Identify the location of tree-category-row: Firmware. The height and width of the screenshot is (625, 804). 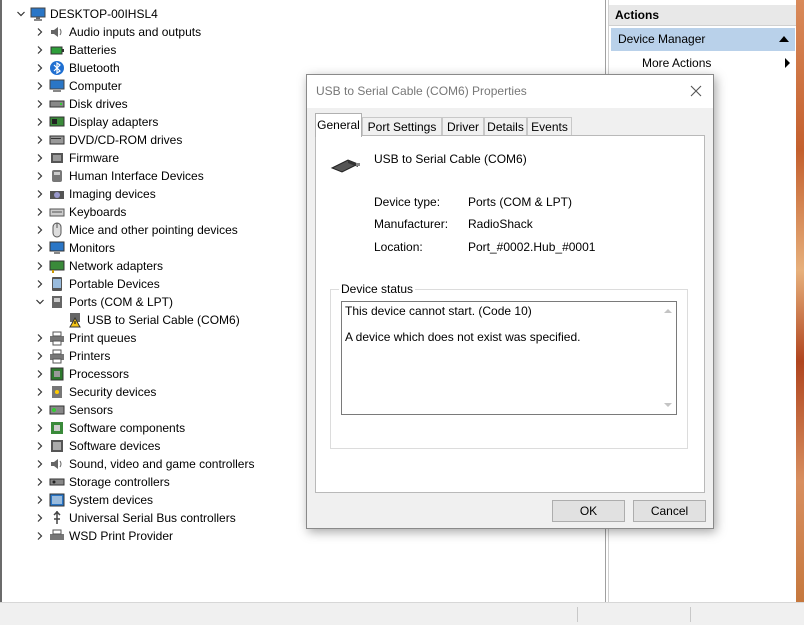
(75, 158).